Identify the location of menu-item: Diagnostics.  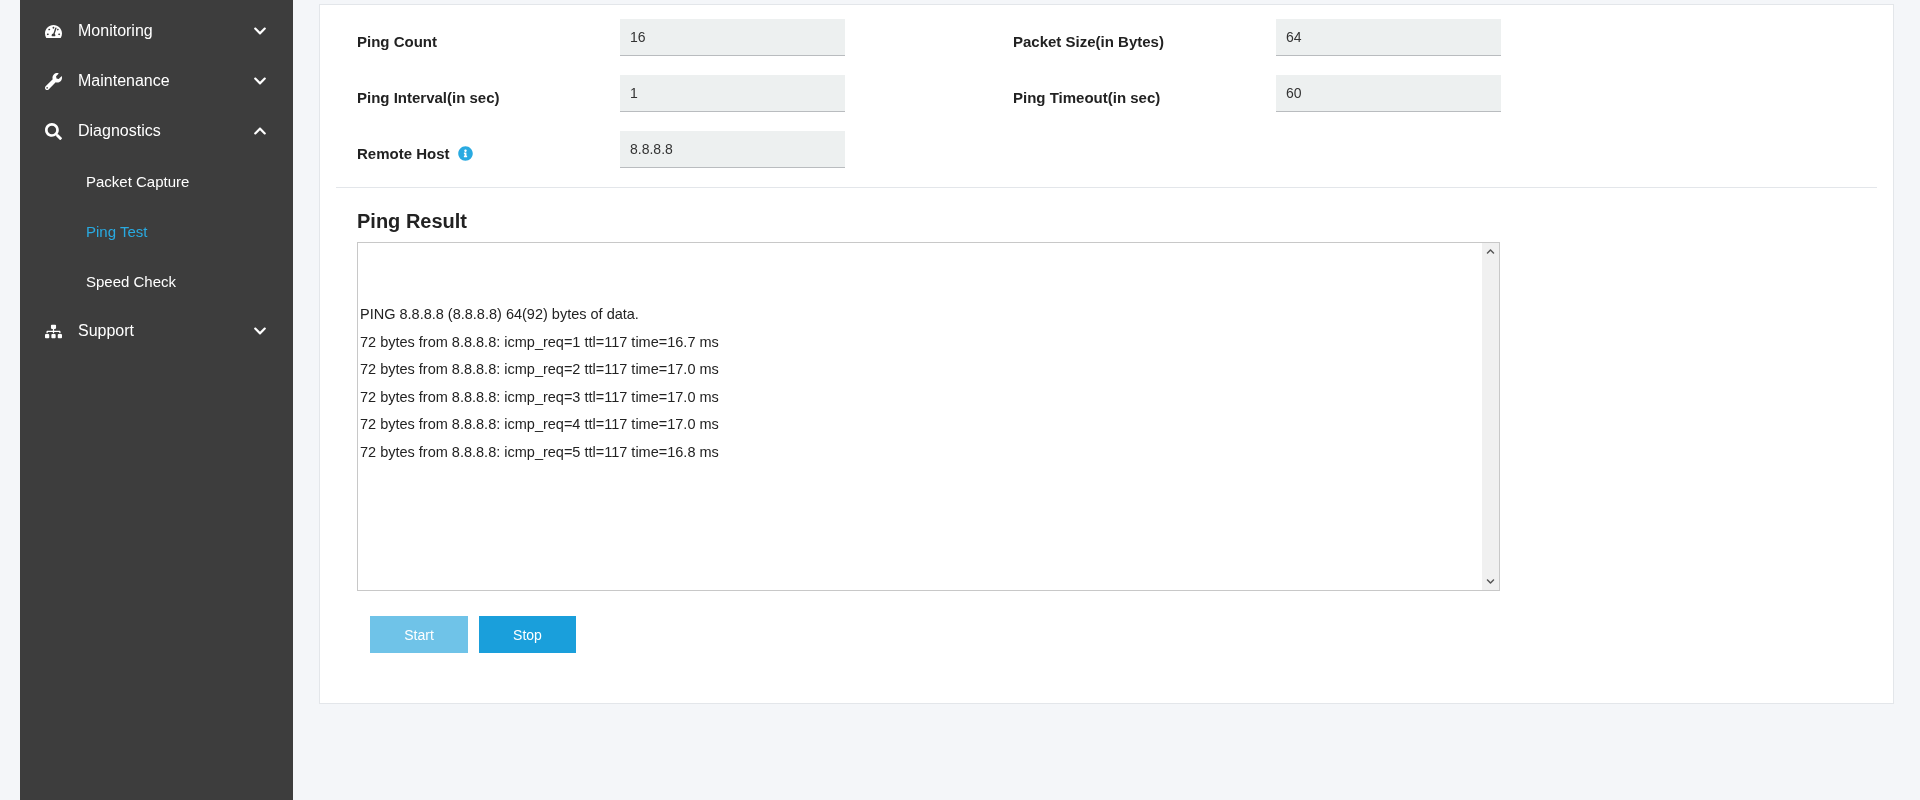
(156, 131).